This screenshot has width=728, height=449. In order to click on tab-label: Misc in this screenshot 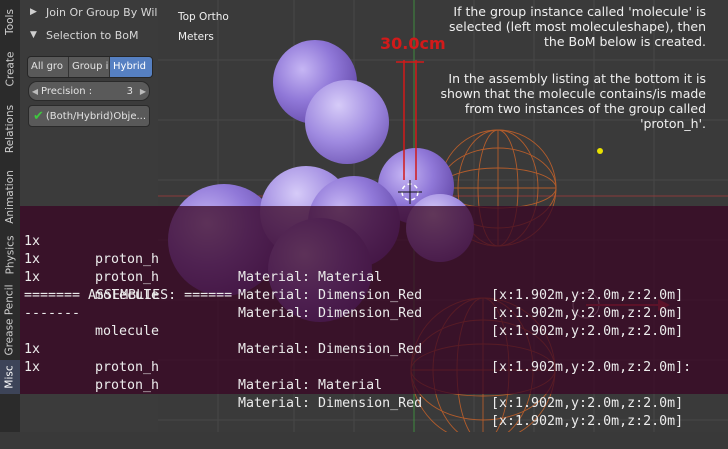, I will do `click(10, 377)`.